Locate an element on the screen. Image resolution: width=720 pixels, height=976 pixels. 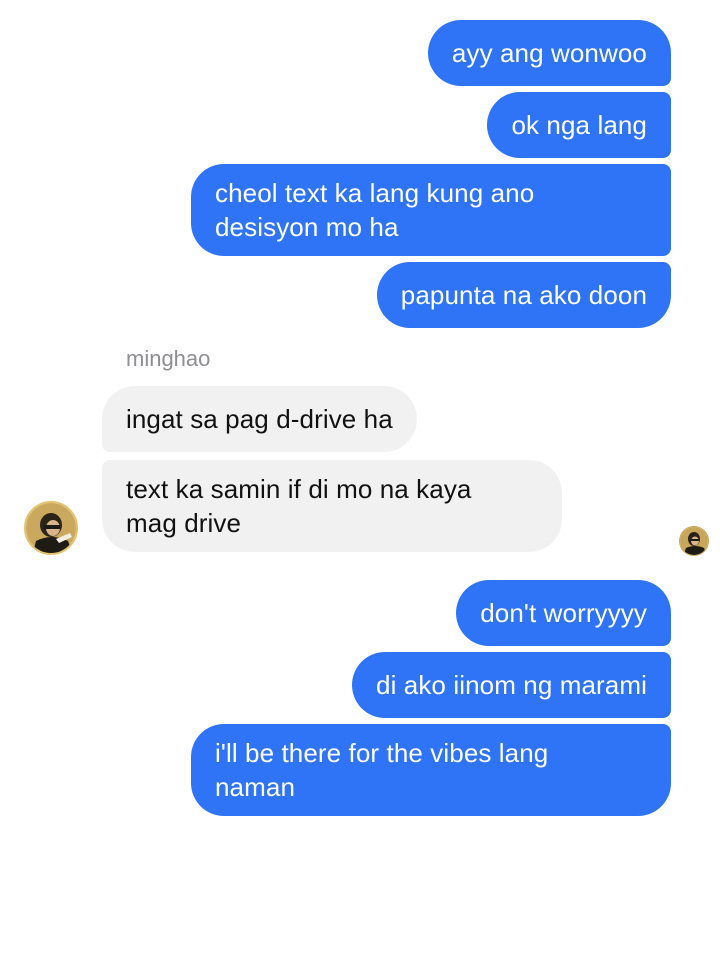
read-receipt-avatar-icon is located at coordinates (694, 541).